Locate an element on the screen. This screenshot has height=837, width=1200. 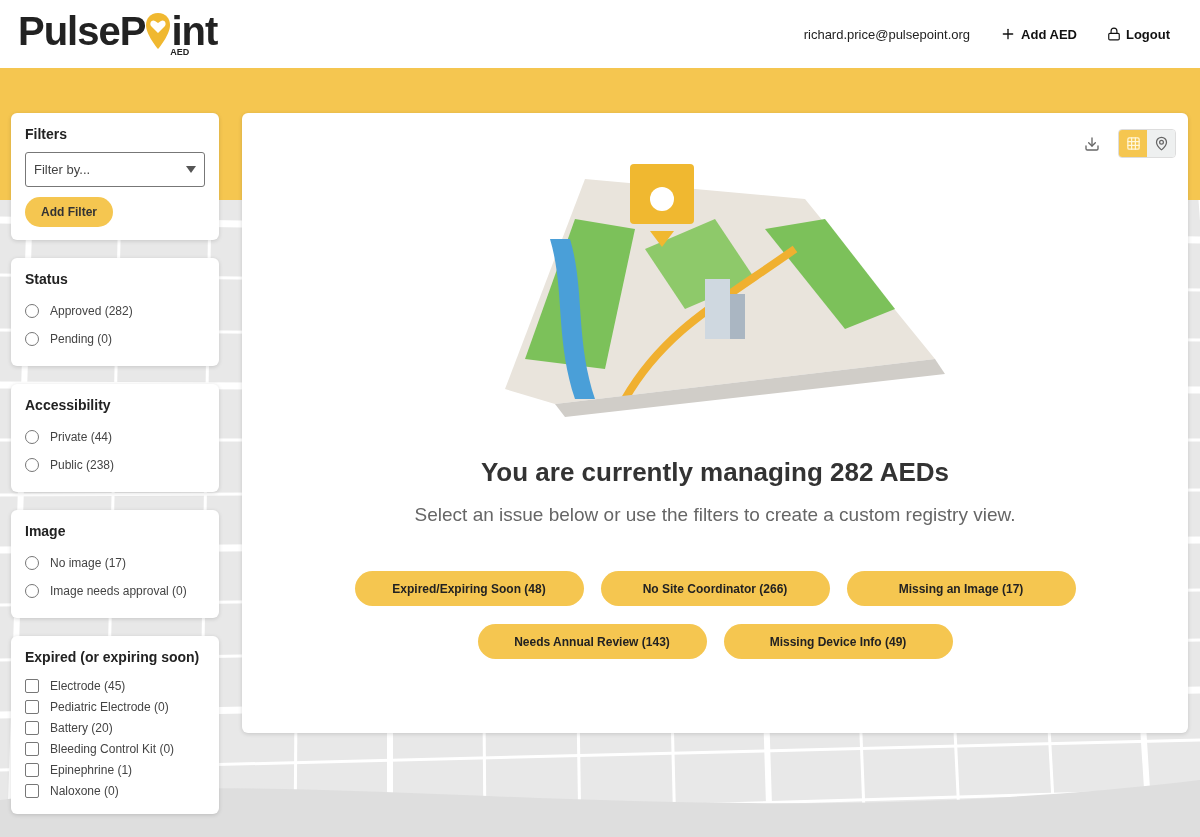
grid-icon is located at coordinates (1133, 143).